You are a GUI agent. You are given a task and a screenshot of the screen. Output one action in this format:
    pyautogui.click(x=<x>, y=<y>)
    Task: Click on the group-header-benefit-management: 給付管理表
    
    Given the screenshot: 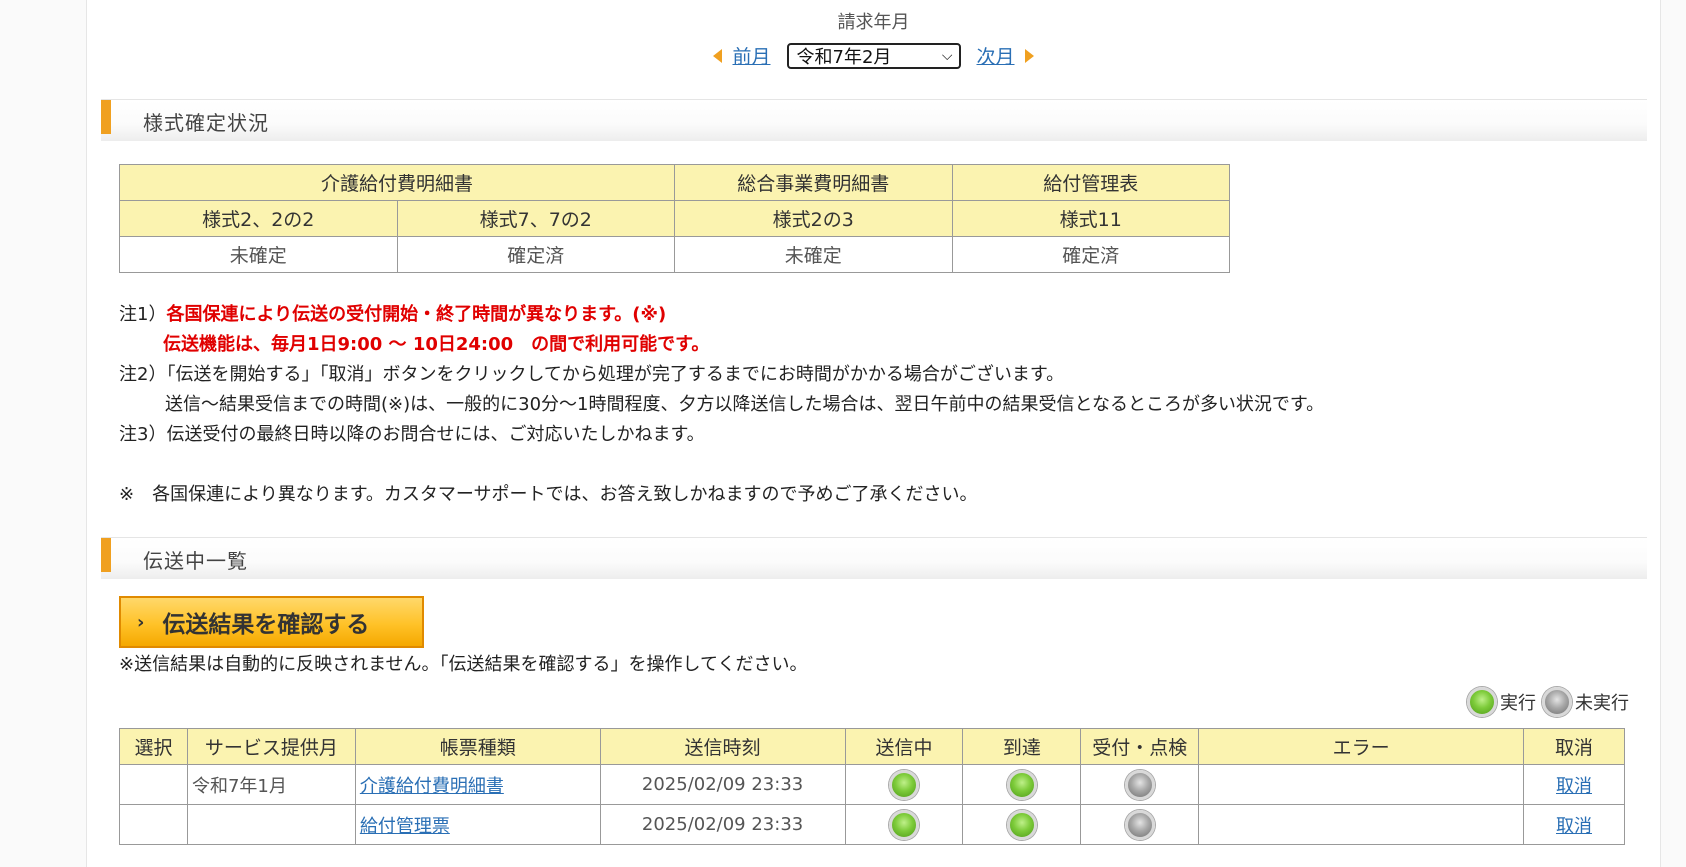 What is the action you would take?
    pyautogui.click(x=1090, y=182)
    